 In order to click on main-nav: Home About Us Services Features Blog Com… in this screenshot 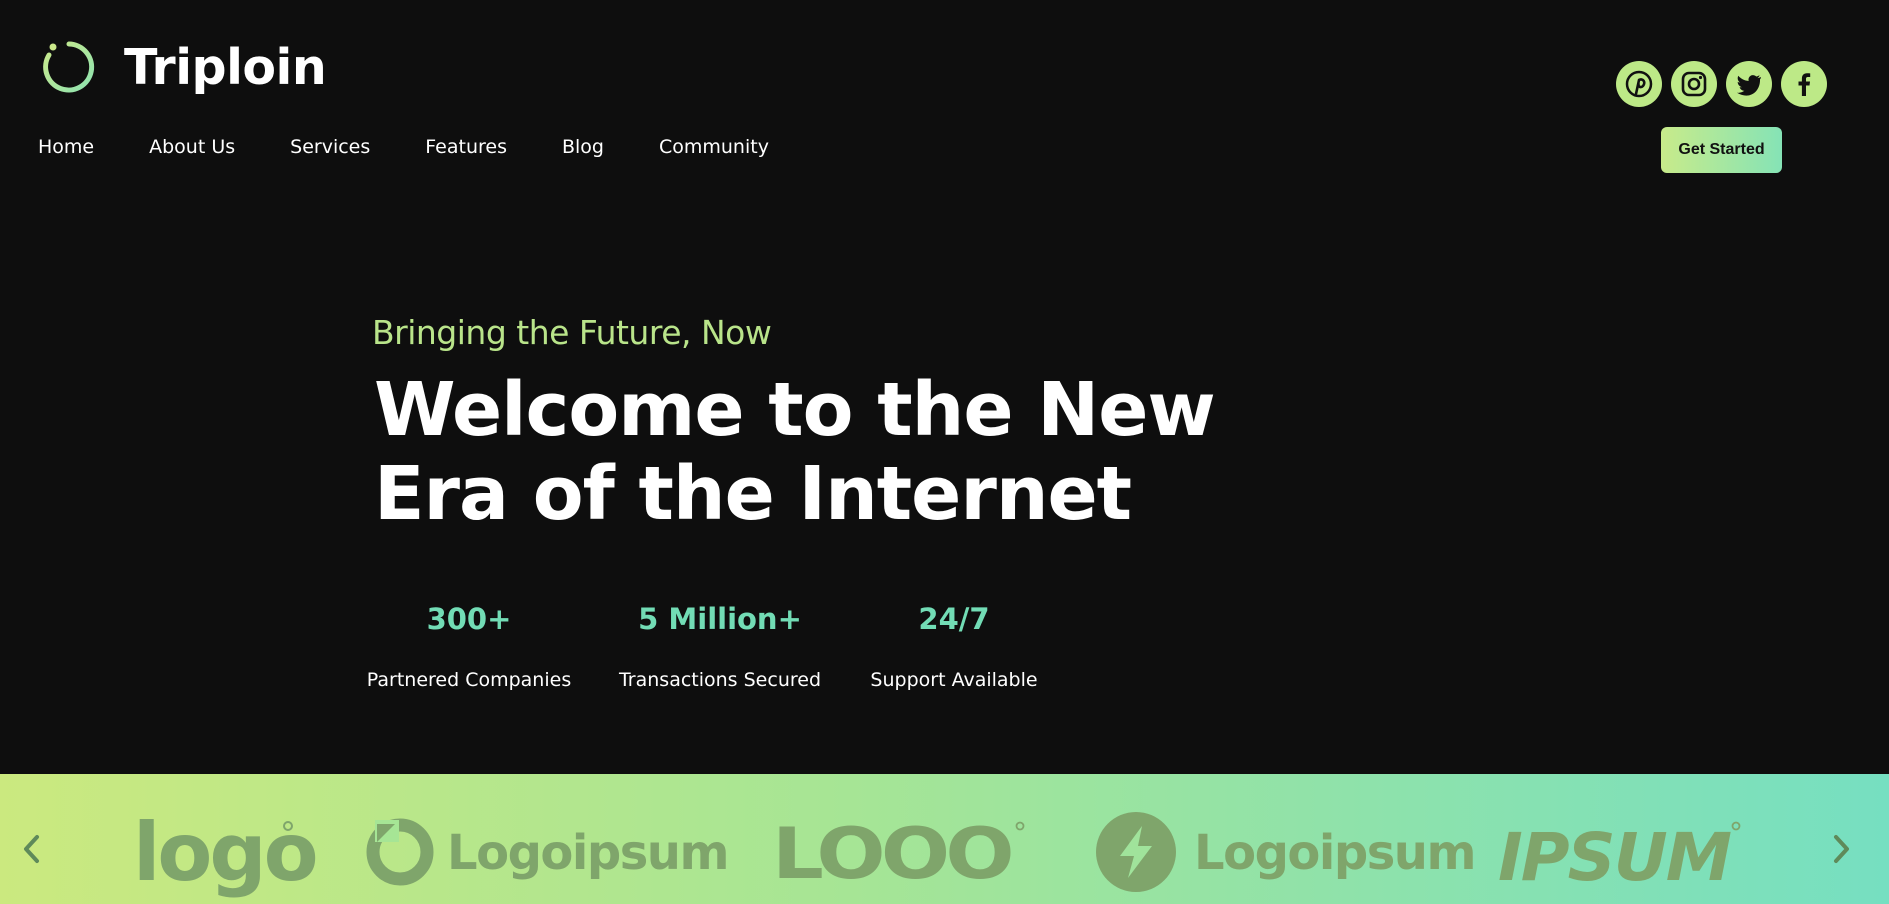, I will do `click(431, 147)`.